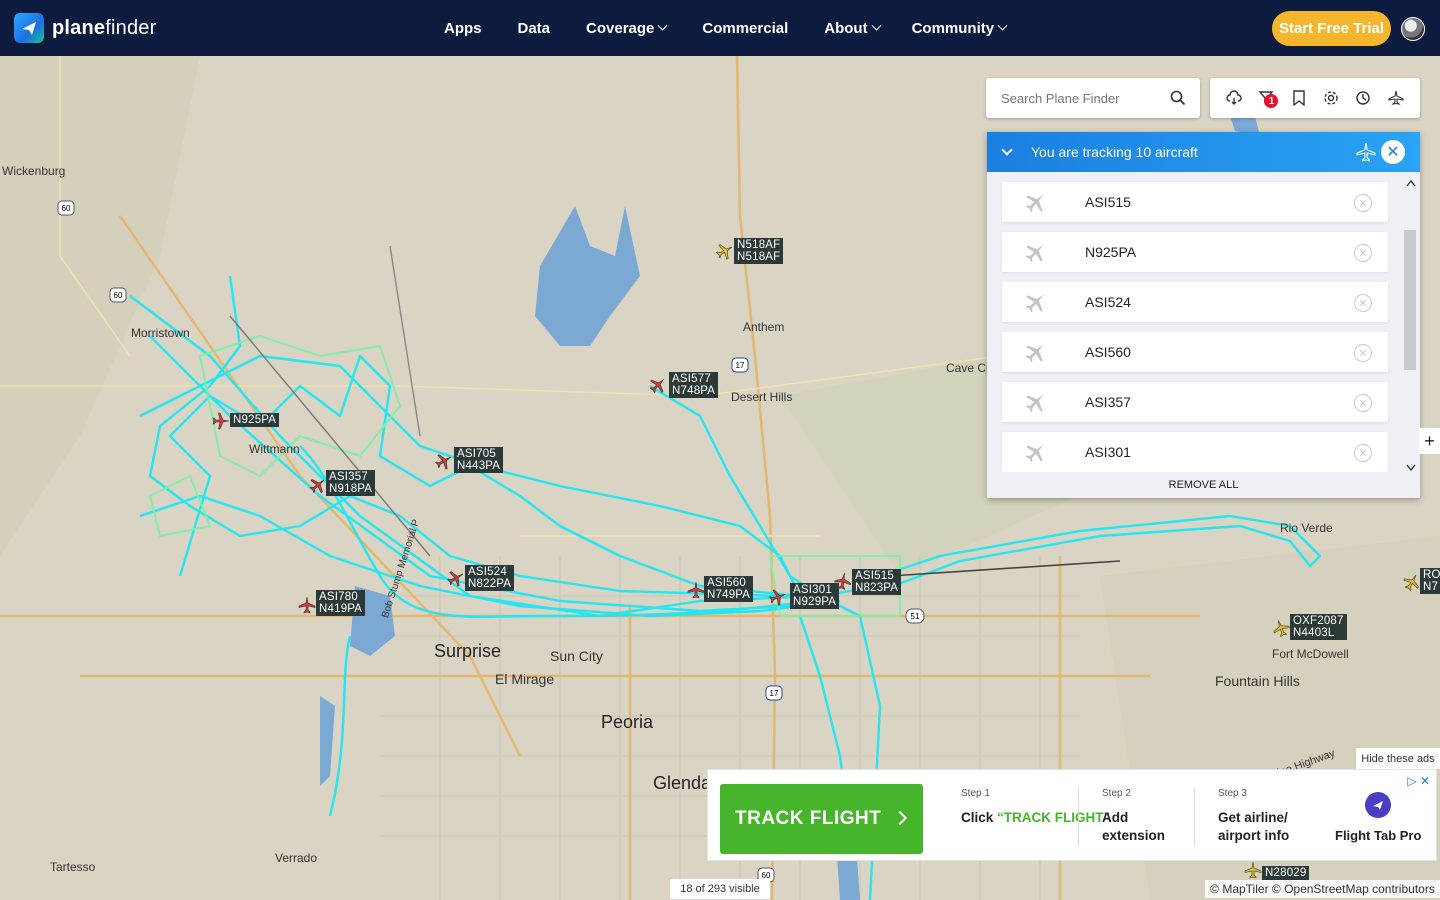  What do you see at coordinates (1363, 98) in the screenshot?
I see `history-icon` at bounding box center [1363, 98].